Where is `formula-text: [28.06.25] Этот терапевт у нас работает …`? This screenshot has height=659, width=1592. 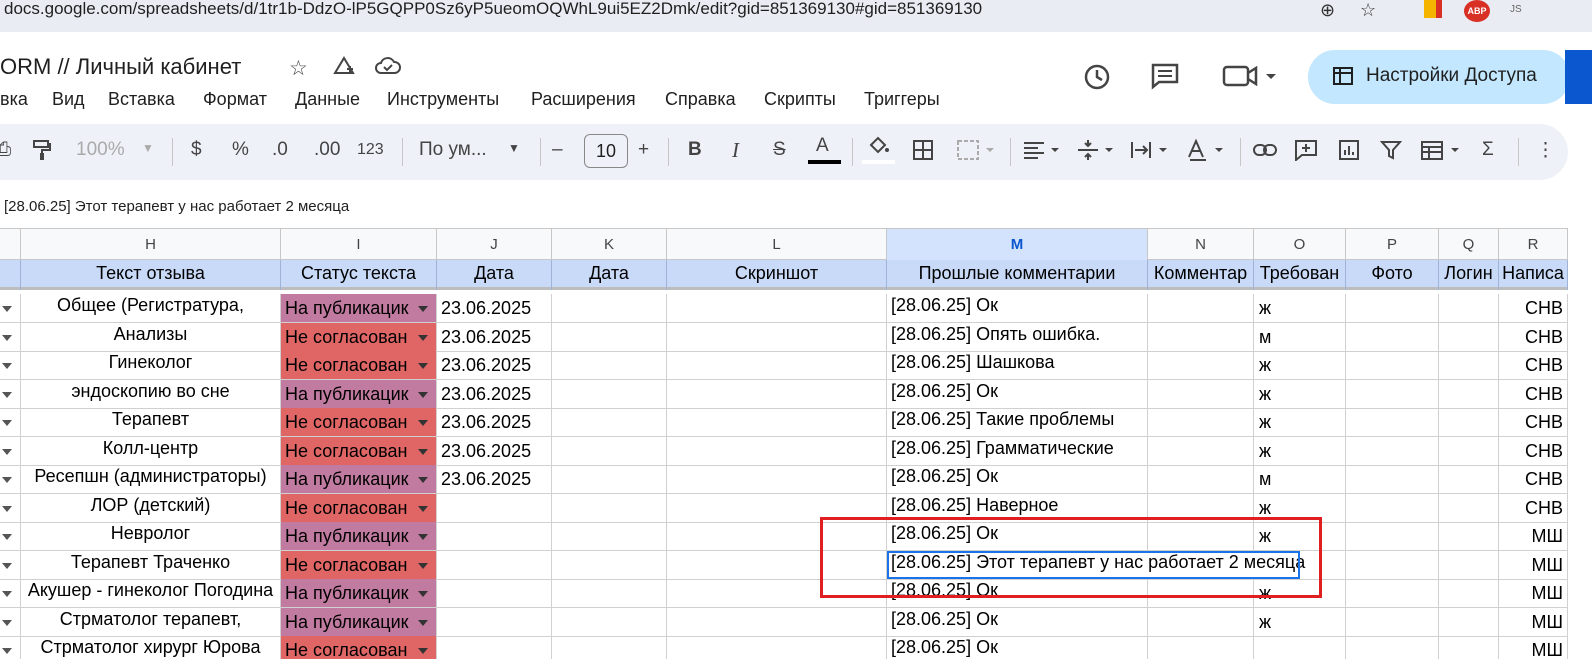
formula-text: [28.06.25] Этот терапевт у нас работает … is located at coordinates (176, 206).